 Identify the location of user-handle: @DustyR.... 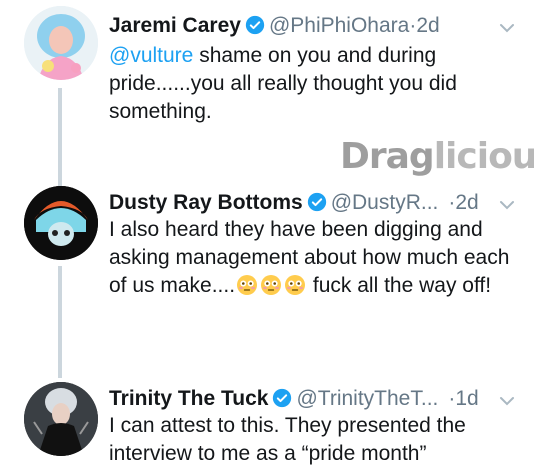
(385, 202).